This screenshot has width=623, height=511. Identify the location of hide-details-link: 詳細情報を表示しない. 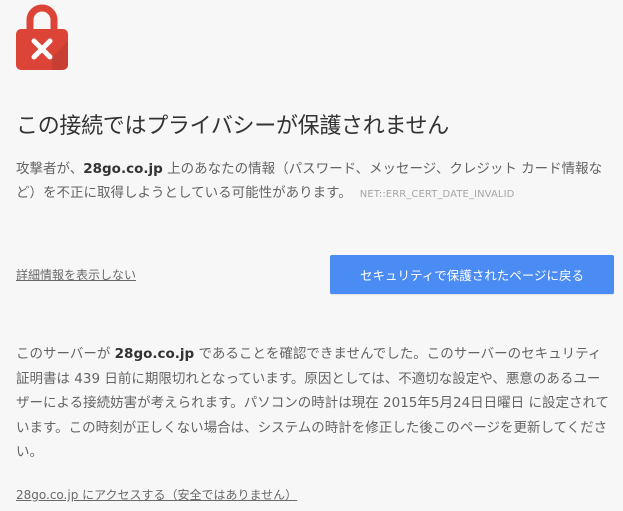
(76, 274).